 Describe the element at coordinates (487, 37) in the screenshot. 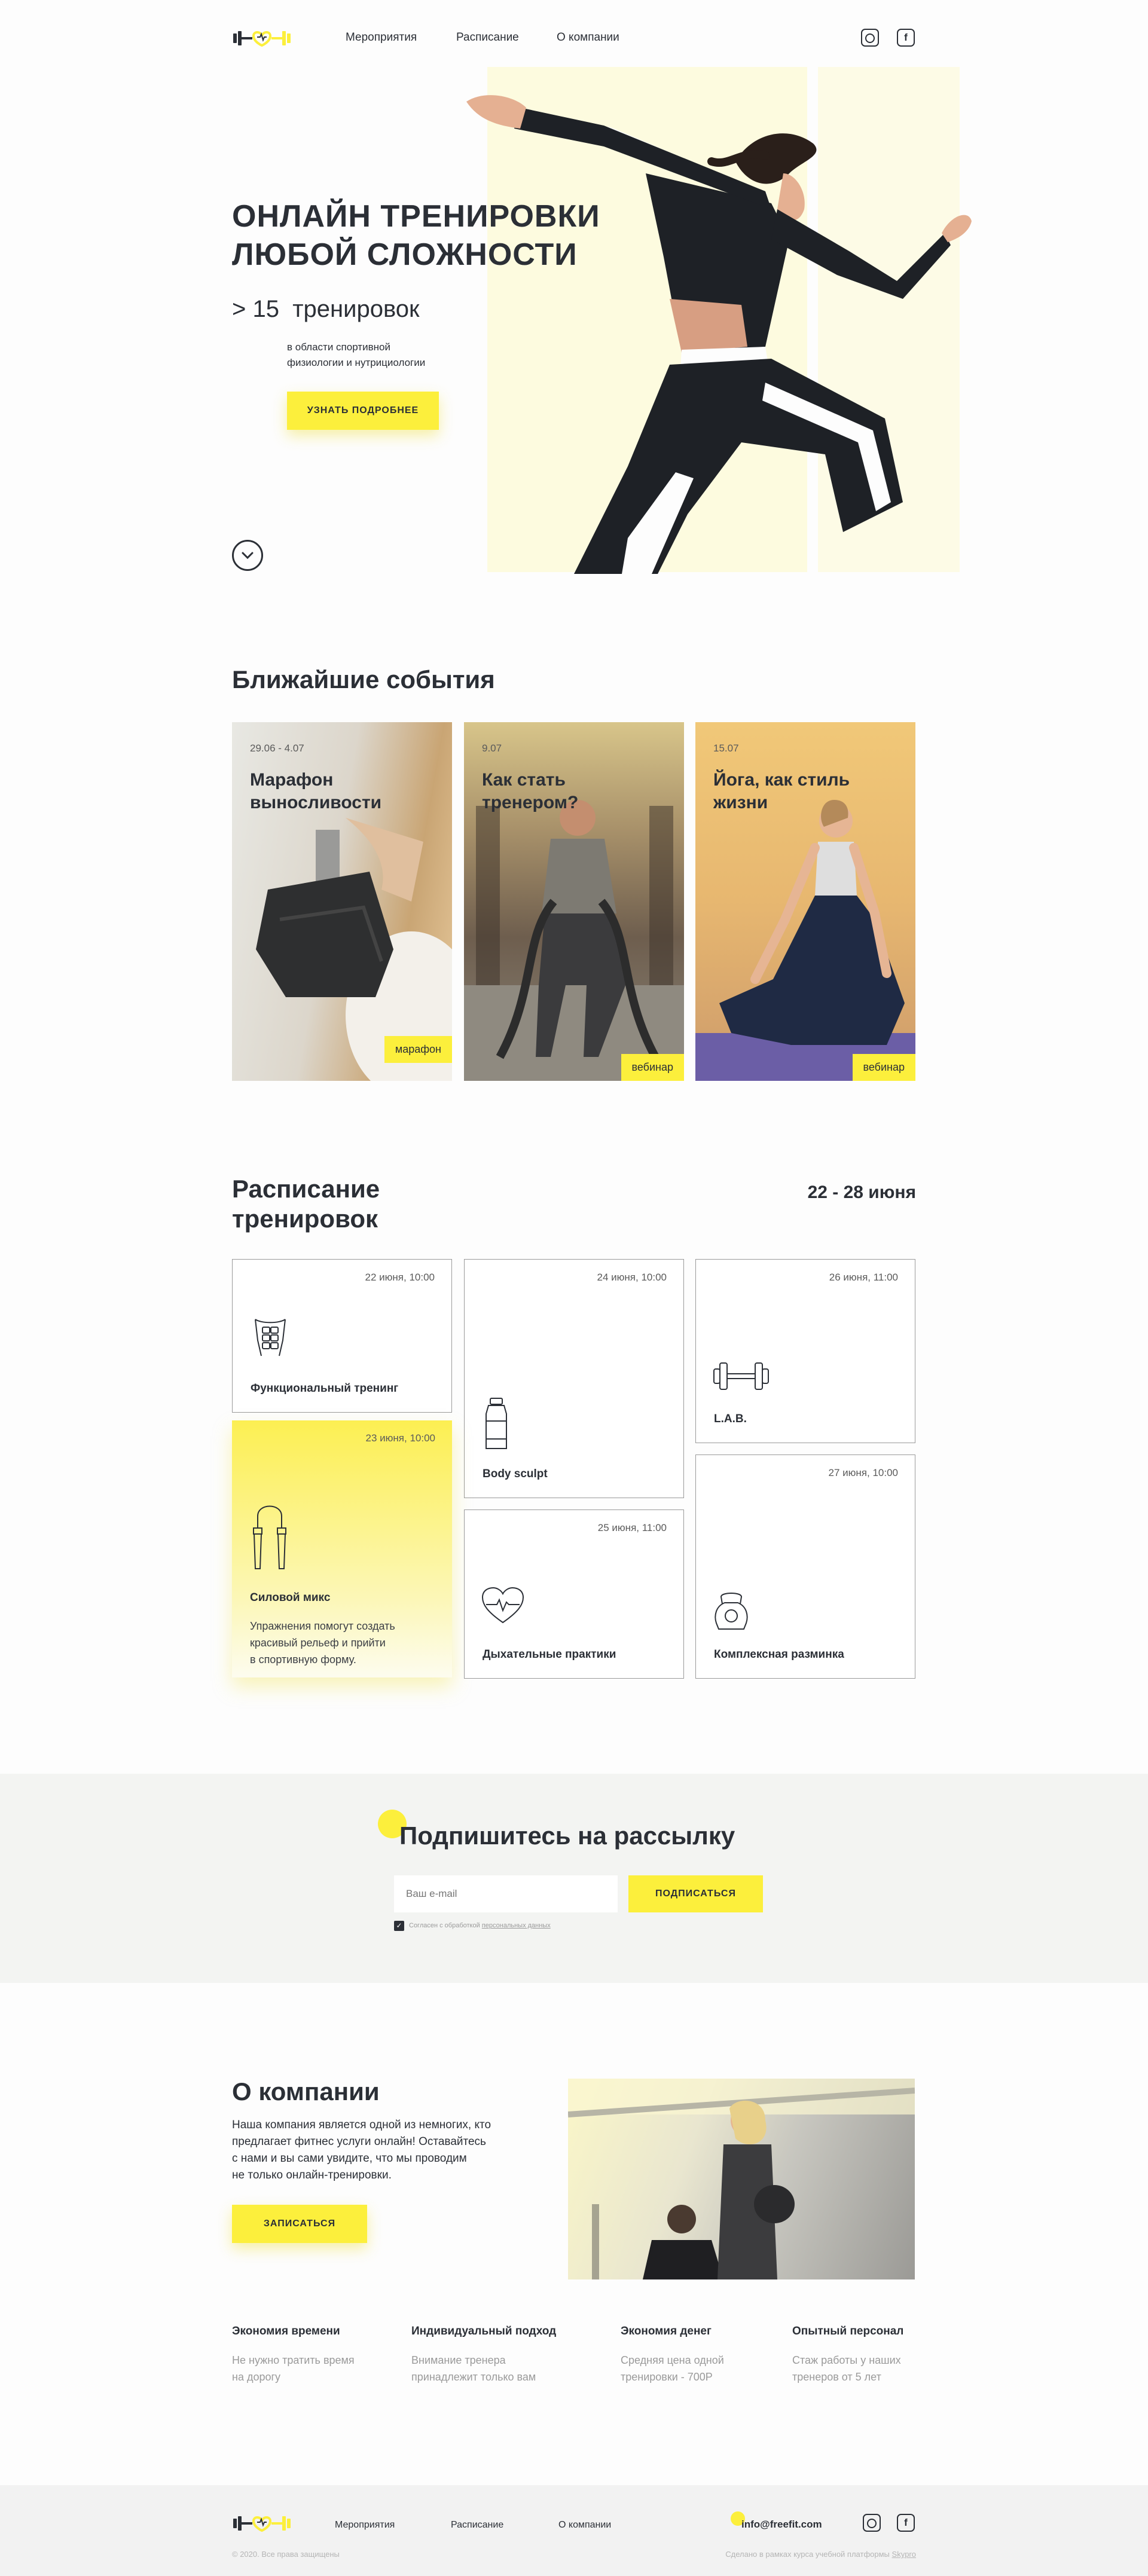

I see `nav-schedule: Расписание` at that location.